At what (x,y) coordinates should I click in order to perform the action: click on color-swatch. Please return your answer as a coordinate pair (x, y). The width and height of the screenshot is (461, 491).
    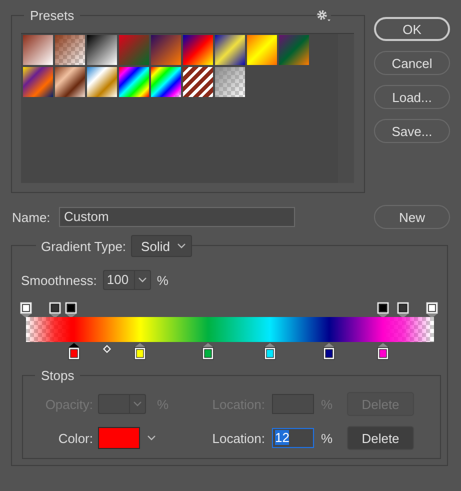
    Looking at the image, I should click on (119, 438).